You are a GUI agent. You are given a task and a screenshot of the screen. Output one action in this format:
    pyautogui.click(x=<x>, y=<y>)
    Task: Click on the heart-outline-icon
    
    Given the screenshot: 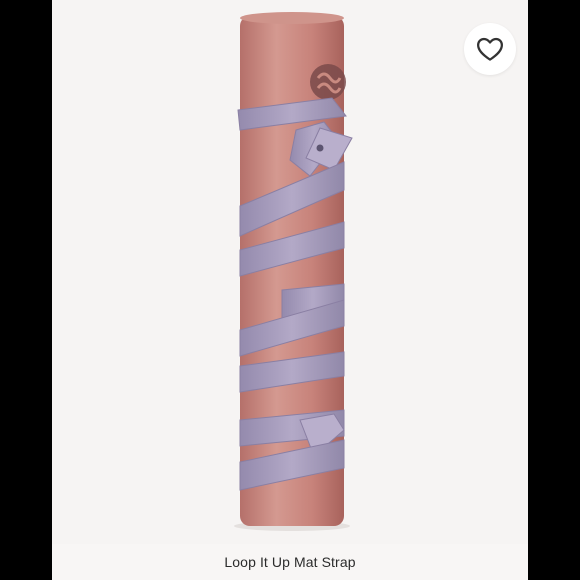 What is the action you would take?
    pyautogui.click(x=490, y=49)
    